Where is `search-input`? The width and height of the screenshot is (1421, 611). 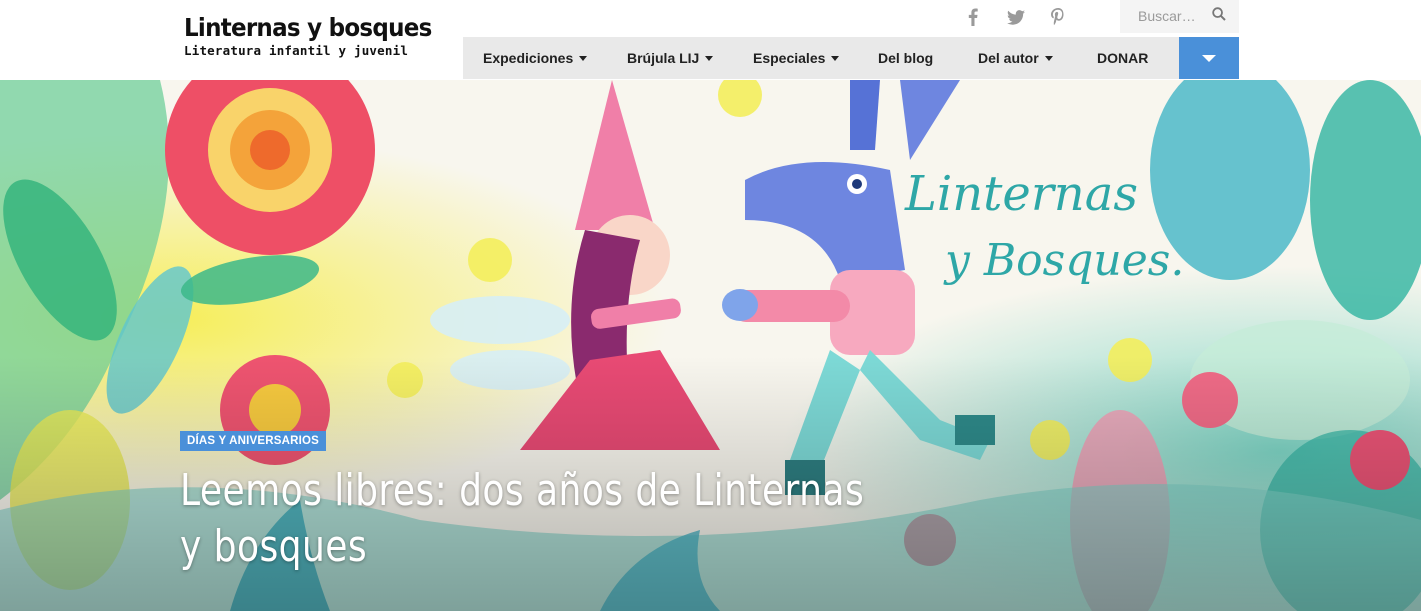 search-input is located at coordinates (1177, 16).